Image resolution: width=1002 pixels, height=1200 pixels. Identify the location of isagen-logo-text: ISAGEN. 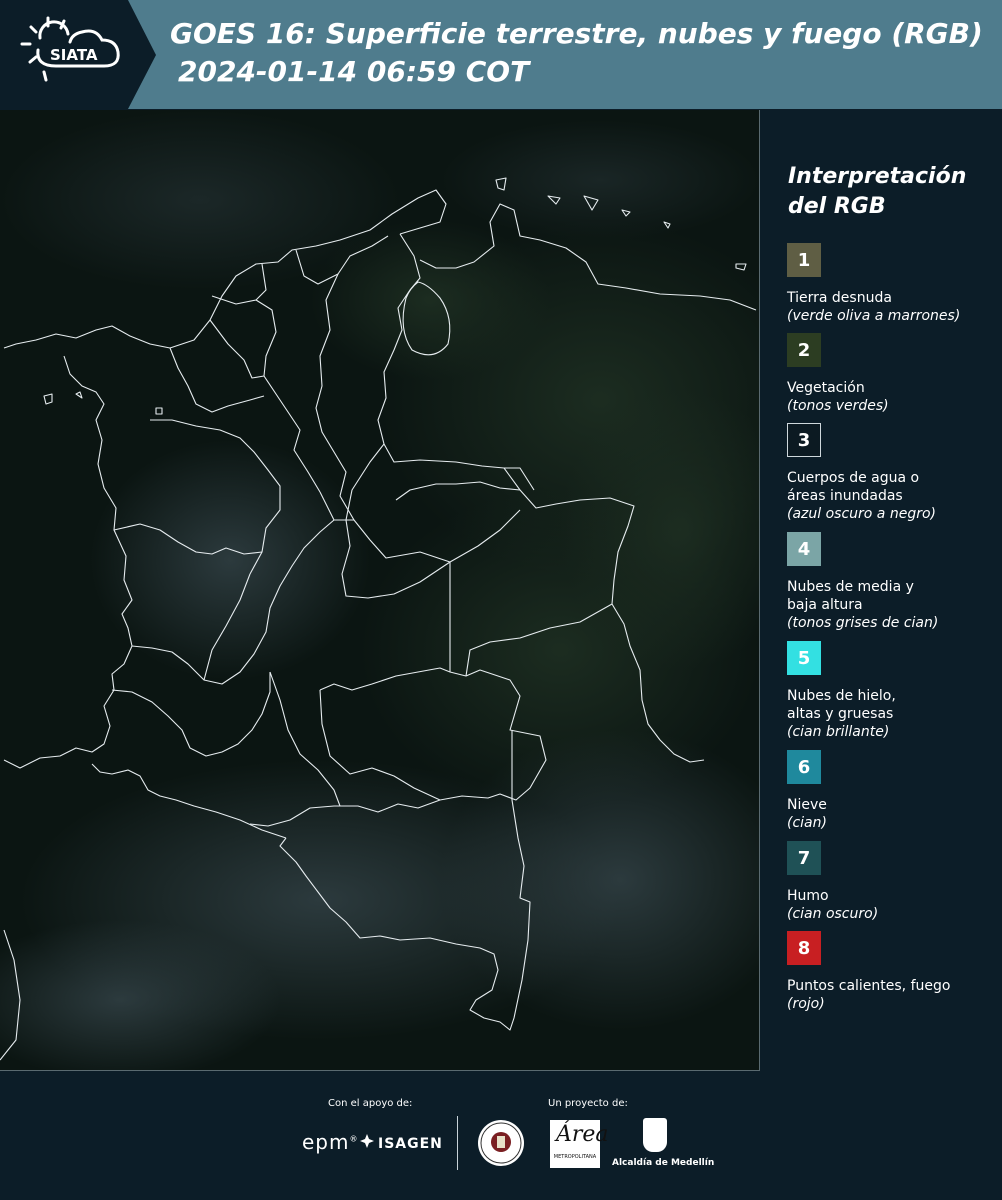
(410, 1144).